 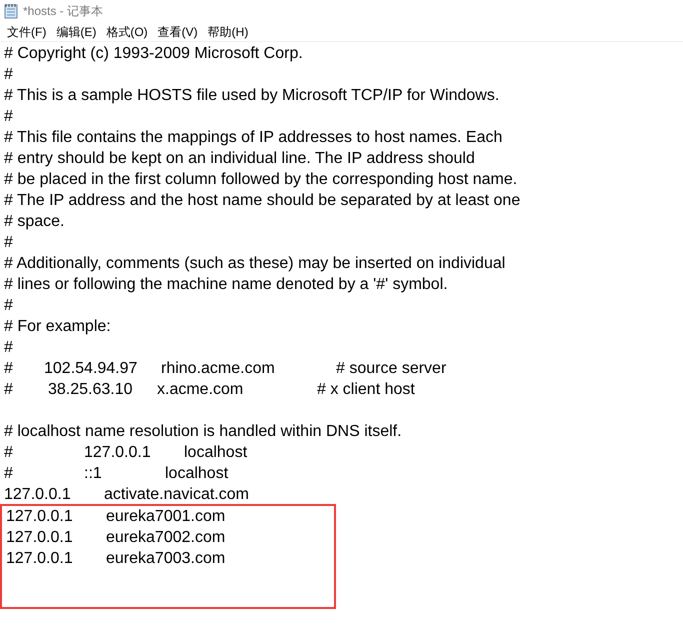 What do you see at coordinates (154, 54) in the screenshot?
I see `text-line: # Copyright (c) 1993-2009 Microsoft Corp.` at bounding box center [154, 54].